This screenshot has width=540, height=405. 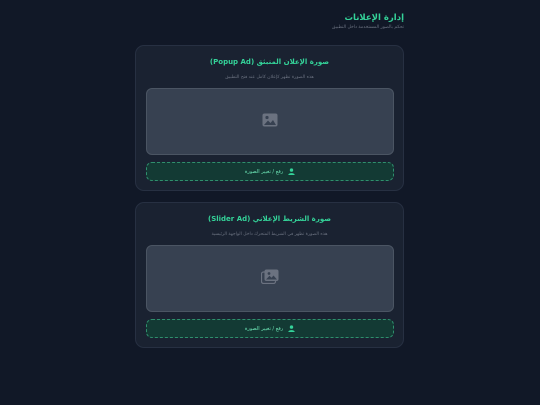 I want to click on popup-ad-upload-button: رفع / تغيير الصورة, so click(x=270, y=171).